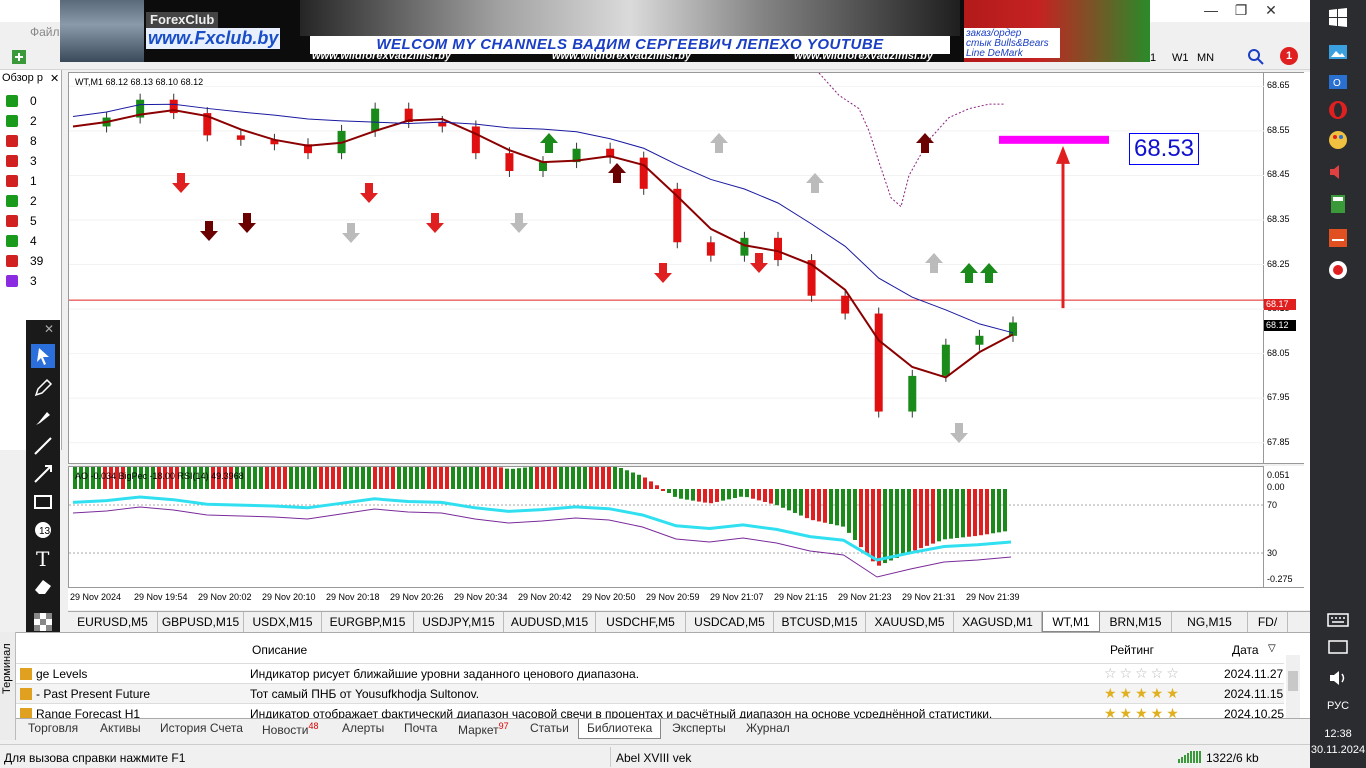  What do you see at coordinates (1293, 681) in the screenshot?
I see `terminal-scroll-thumb` at bounding box center [1293, 681].